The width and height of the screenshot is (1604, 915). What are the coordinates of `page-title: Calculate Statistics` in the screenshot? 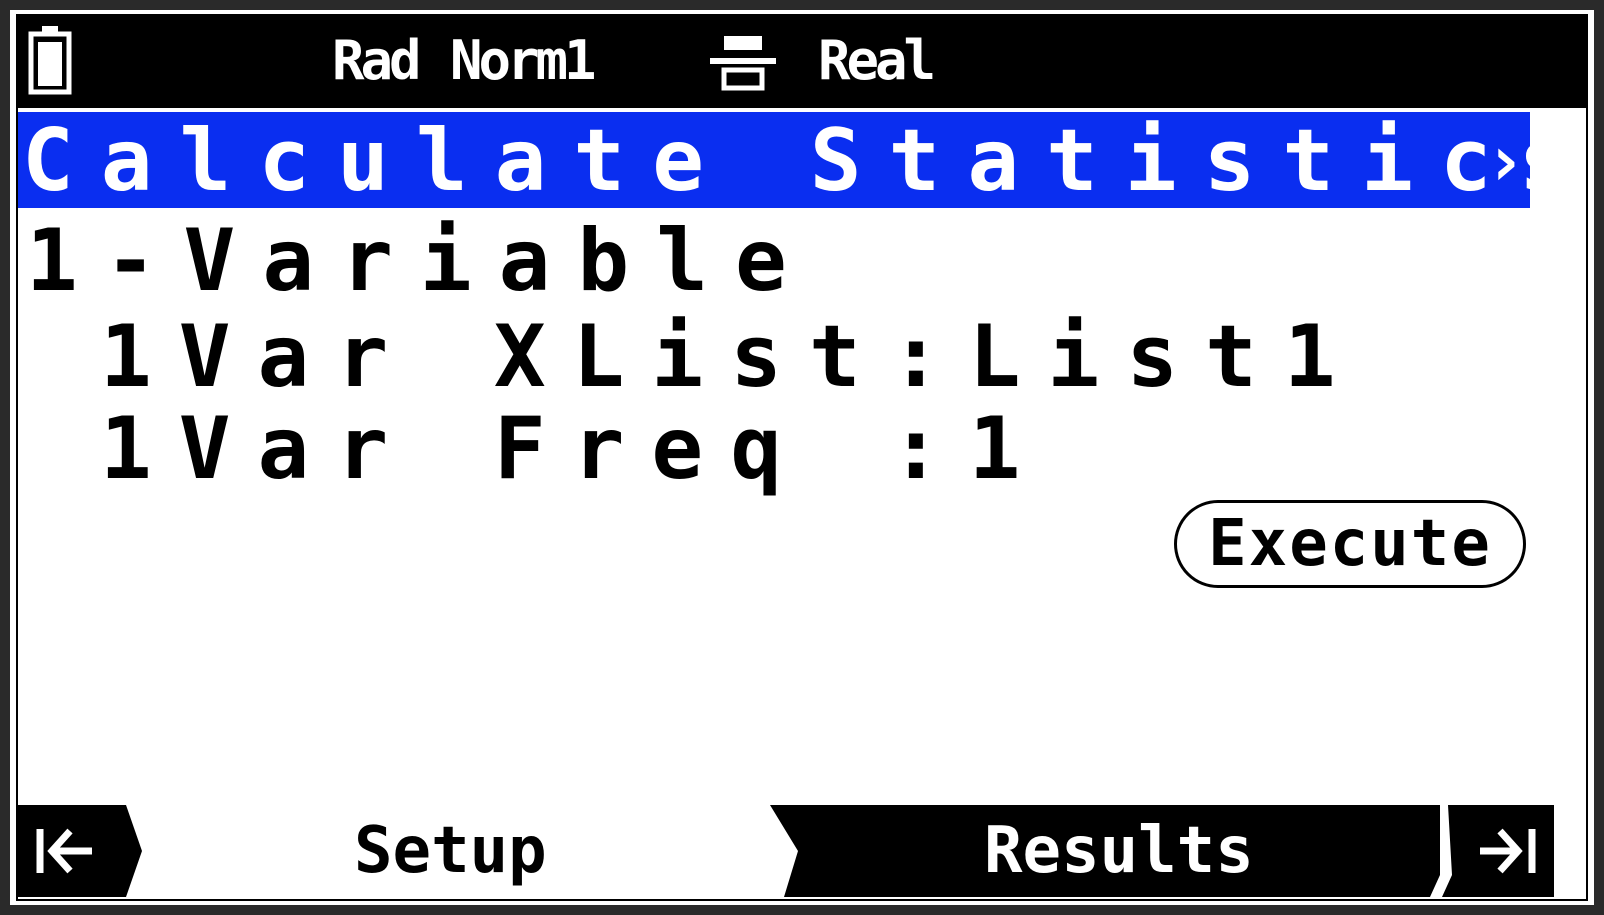 It's located at (810, 161).